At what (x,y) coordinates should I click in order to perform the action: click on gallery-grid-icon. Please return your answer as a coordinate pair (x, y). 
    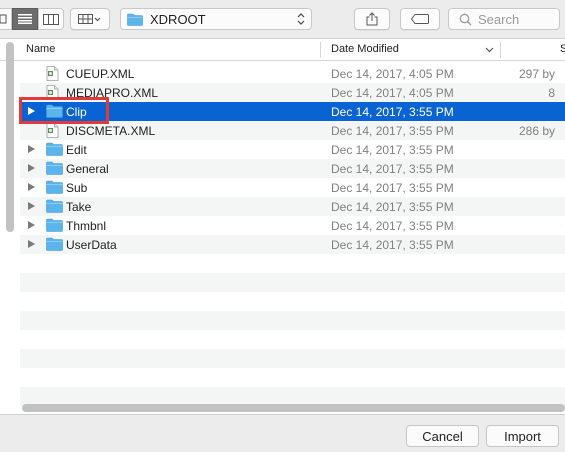
    Looking at the image, I should click on (89, 19).